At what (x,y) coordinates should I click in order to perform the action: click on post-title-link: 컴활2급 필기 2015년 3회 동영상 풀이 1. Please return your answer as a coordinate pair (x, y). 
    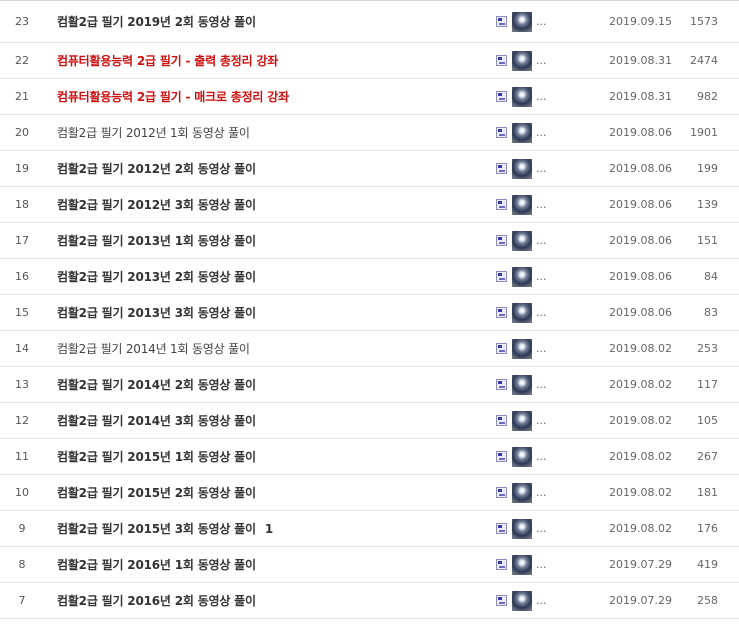
    Looking at the image, I should click on (165, 528).